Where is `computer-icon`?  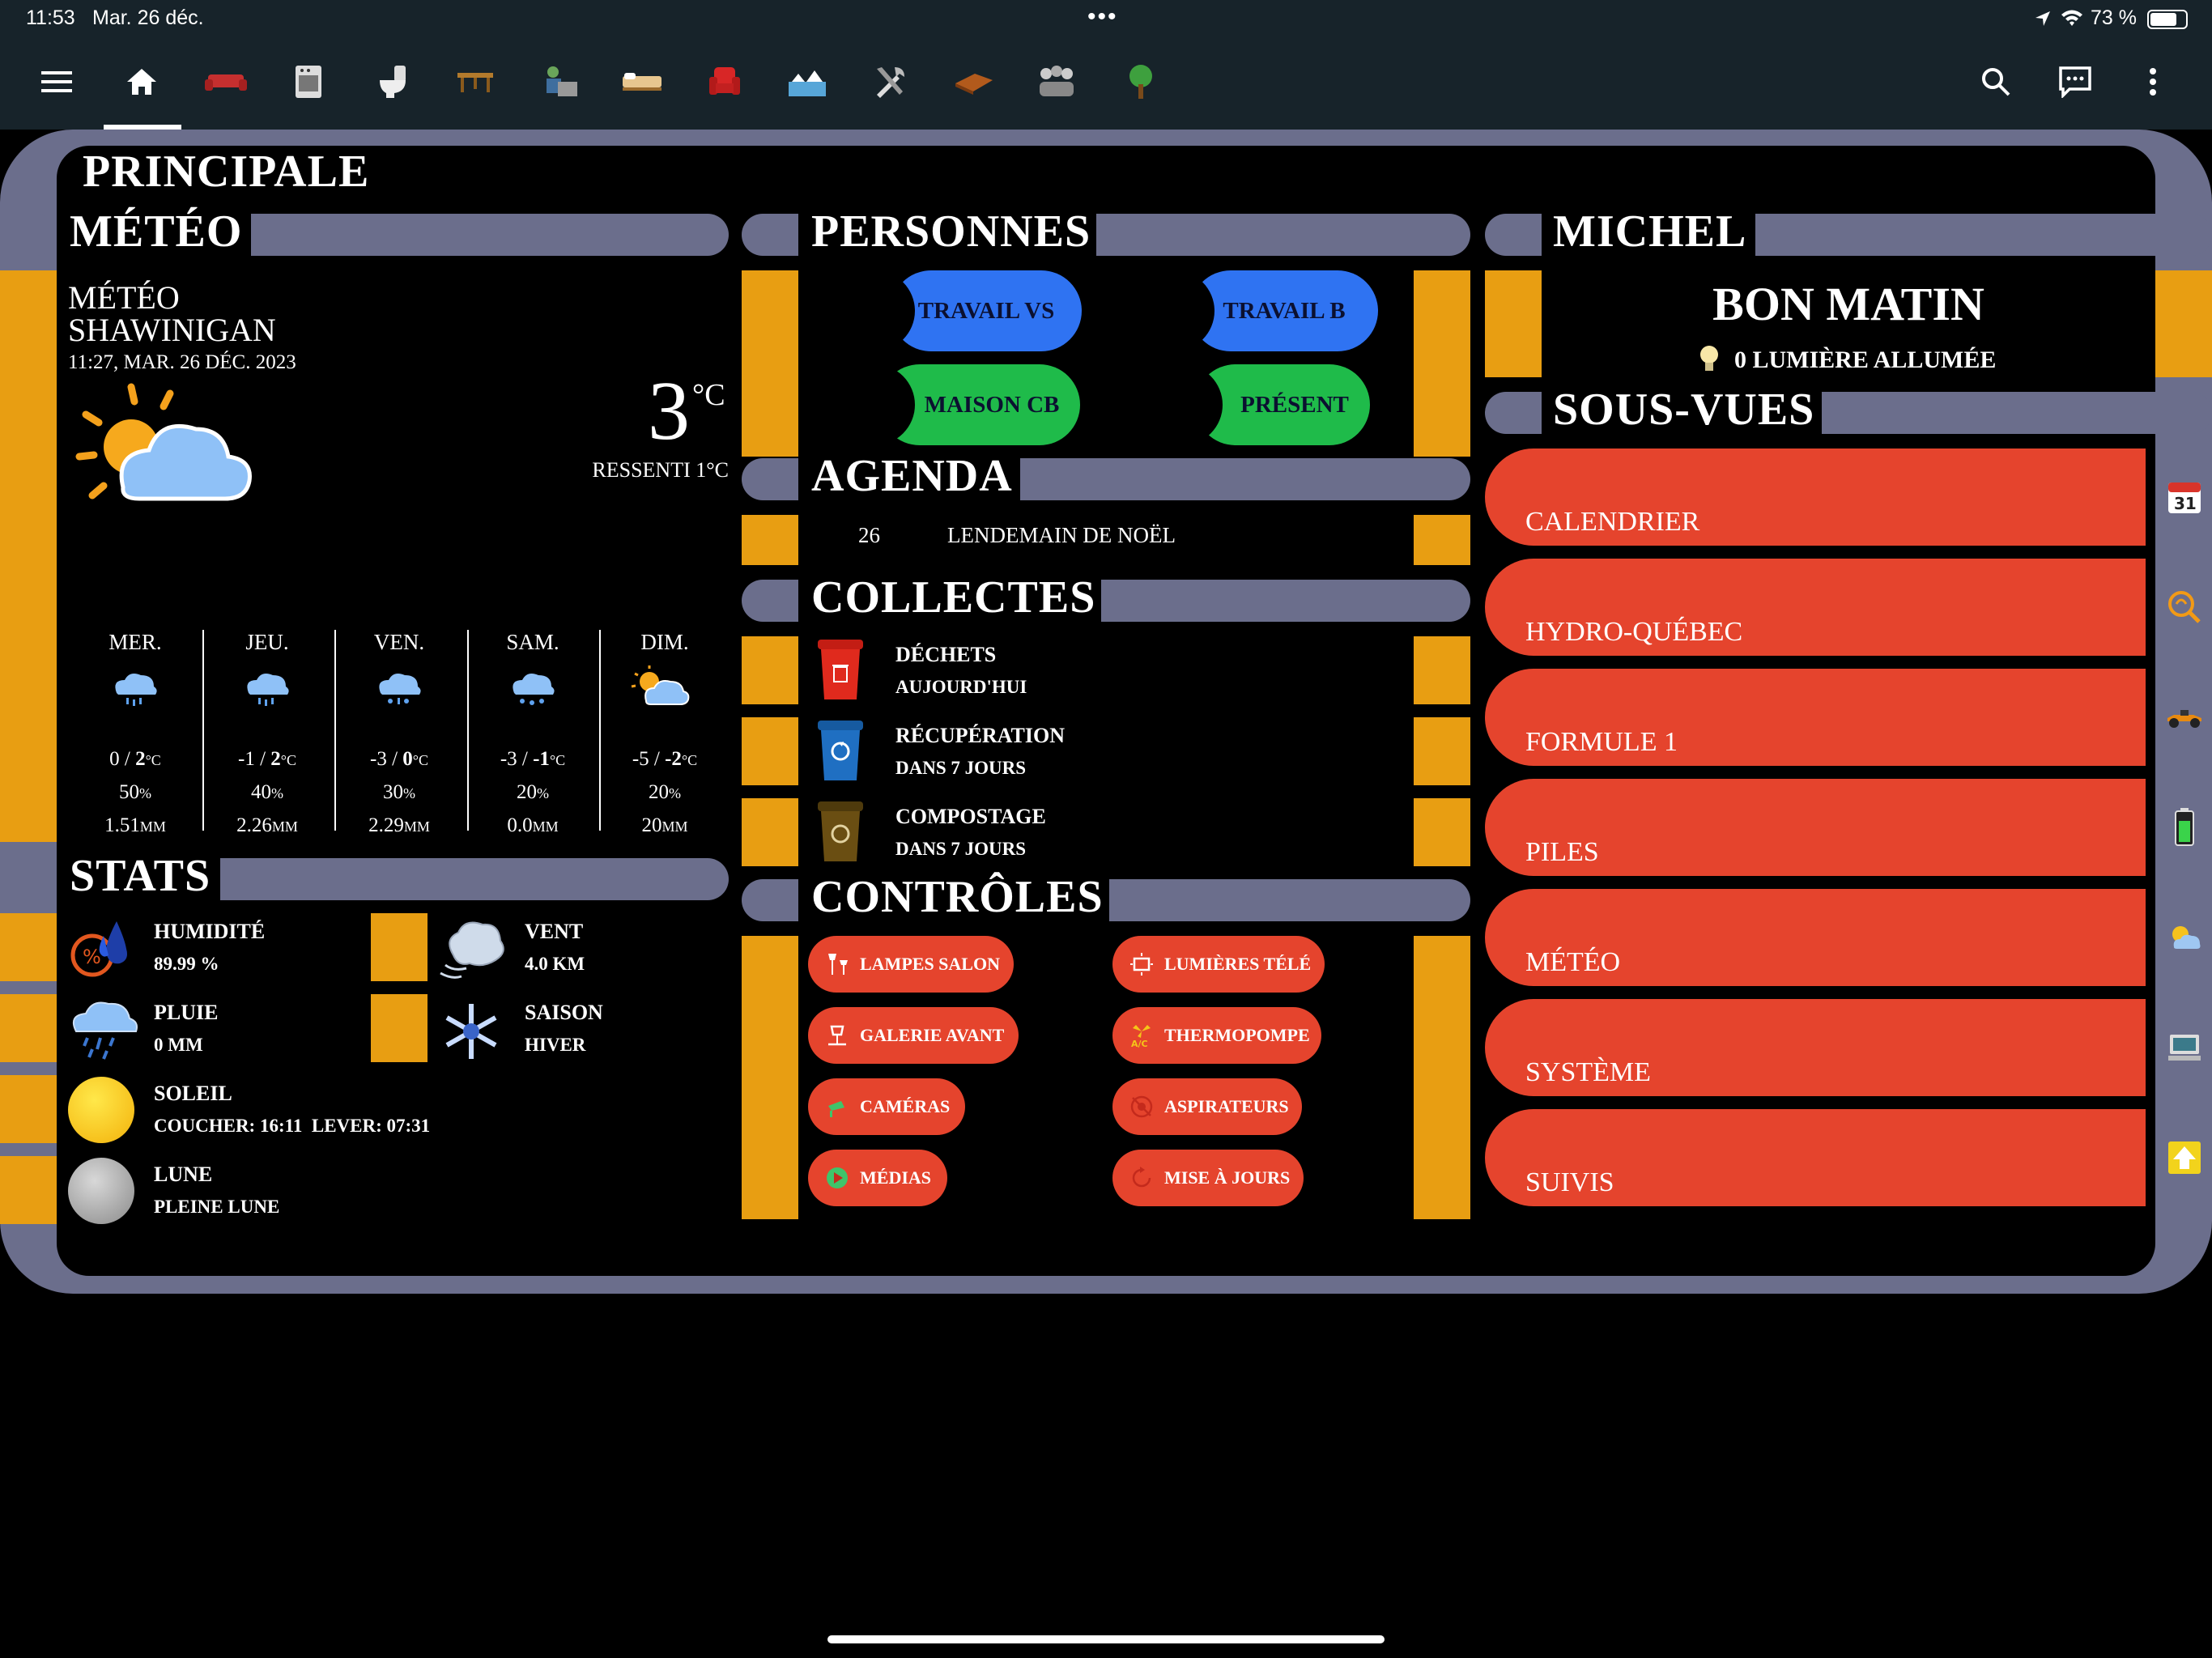
computer-icon is located at coordinates (2184, 1047).